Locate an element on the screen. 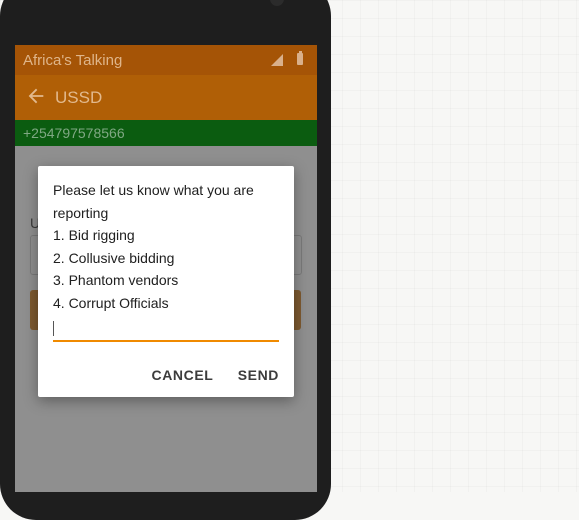 The height and width of the screenshot is (520, 579). arrow-back-icon is located at coordinates (36, 96).